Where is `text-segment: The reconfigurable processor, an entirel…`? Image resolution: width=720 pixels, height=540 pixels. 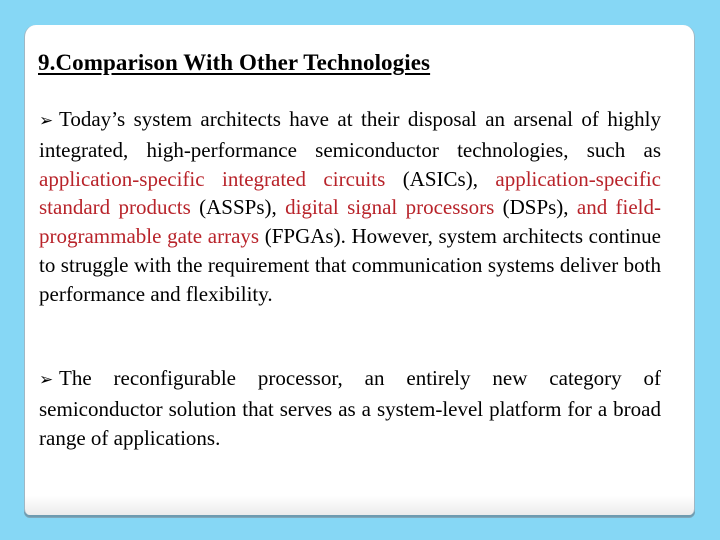
text-segment: The reconfigurable processor, an entirel… is located at coordinates (350, 408).